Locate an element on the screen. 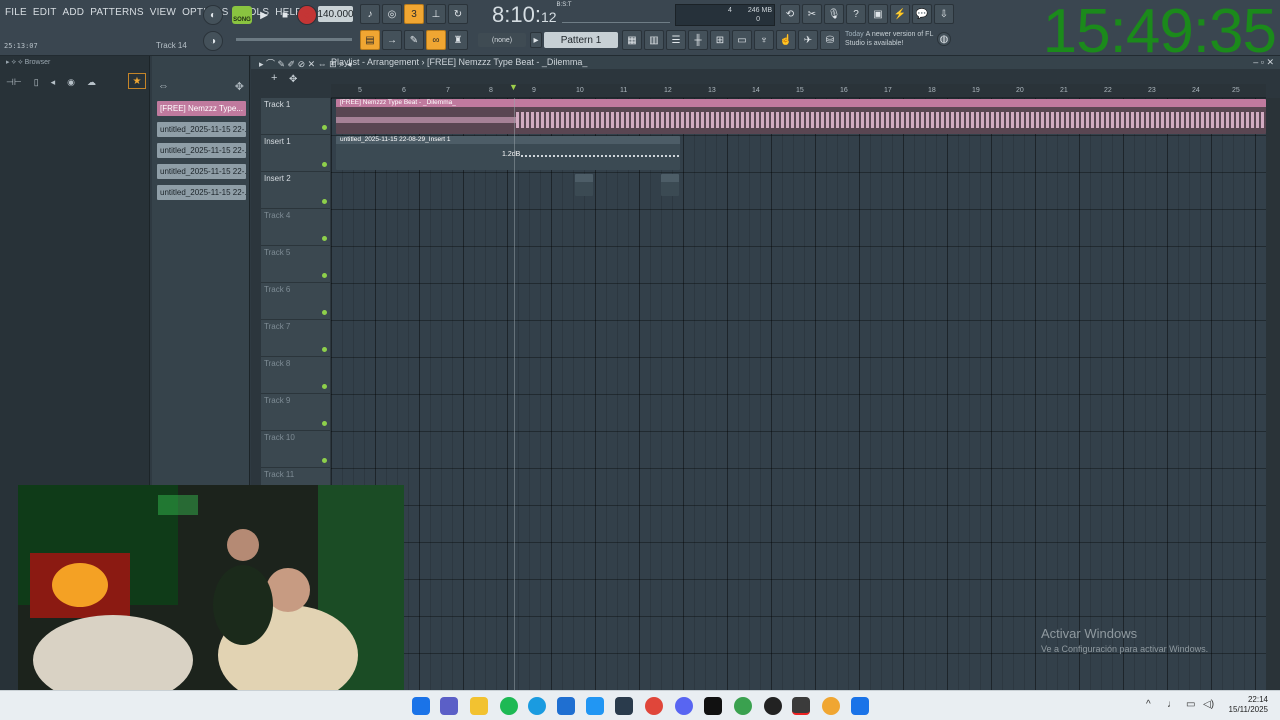  menu-edit: EDIT is located at coordinates (45, 12).